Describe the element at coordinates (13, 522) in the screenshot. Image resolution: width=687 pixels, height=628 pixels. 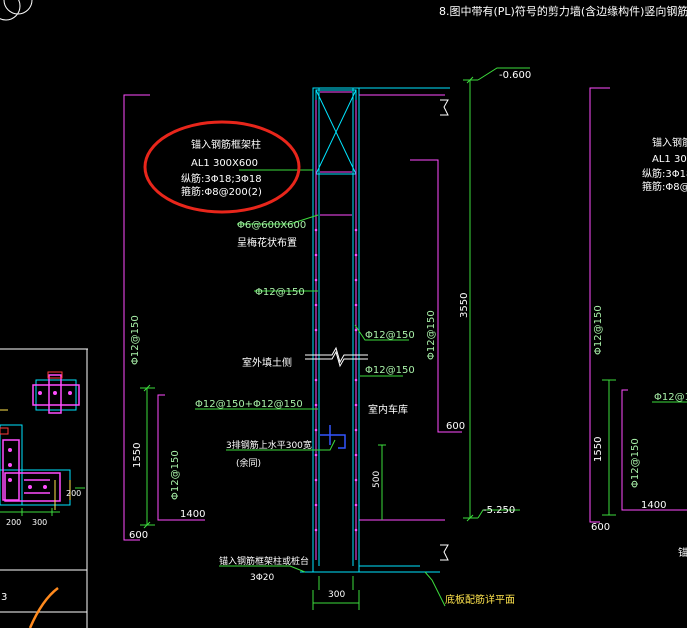
I see `detail-dim-a: 200` at that location.